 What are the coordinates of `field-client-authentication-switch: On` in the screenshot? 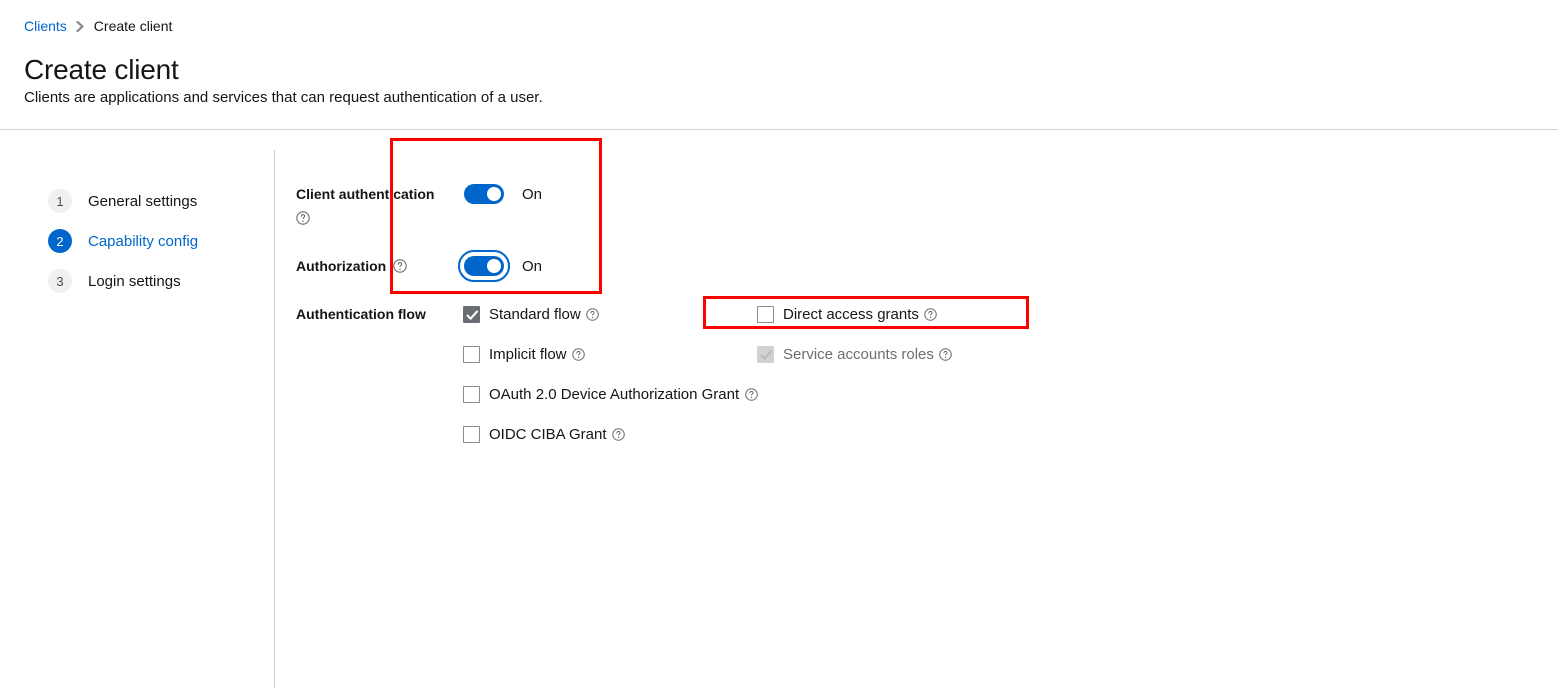 It's located at (503, 194).